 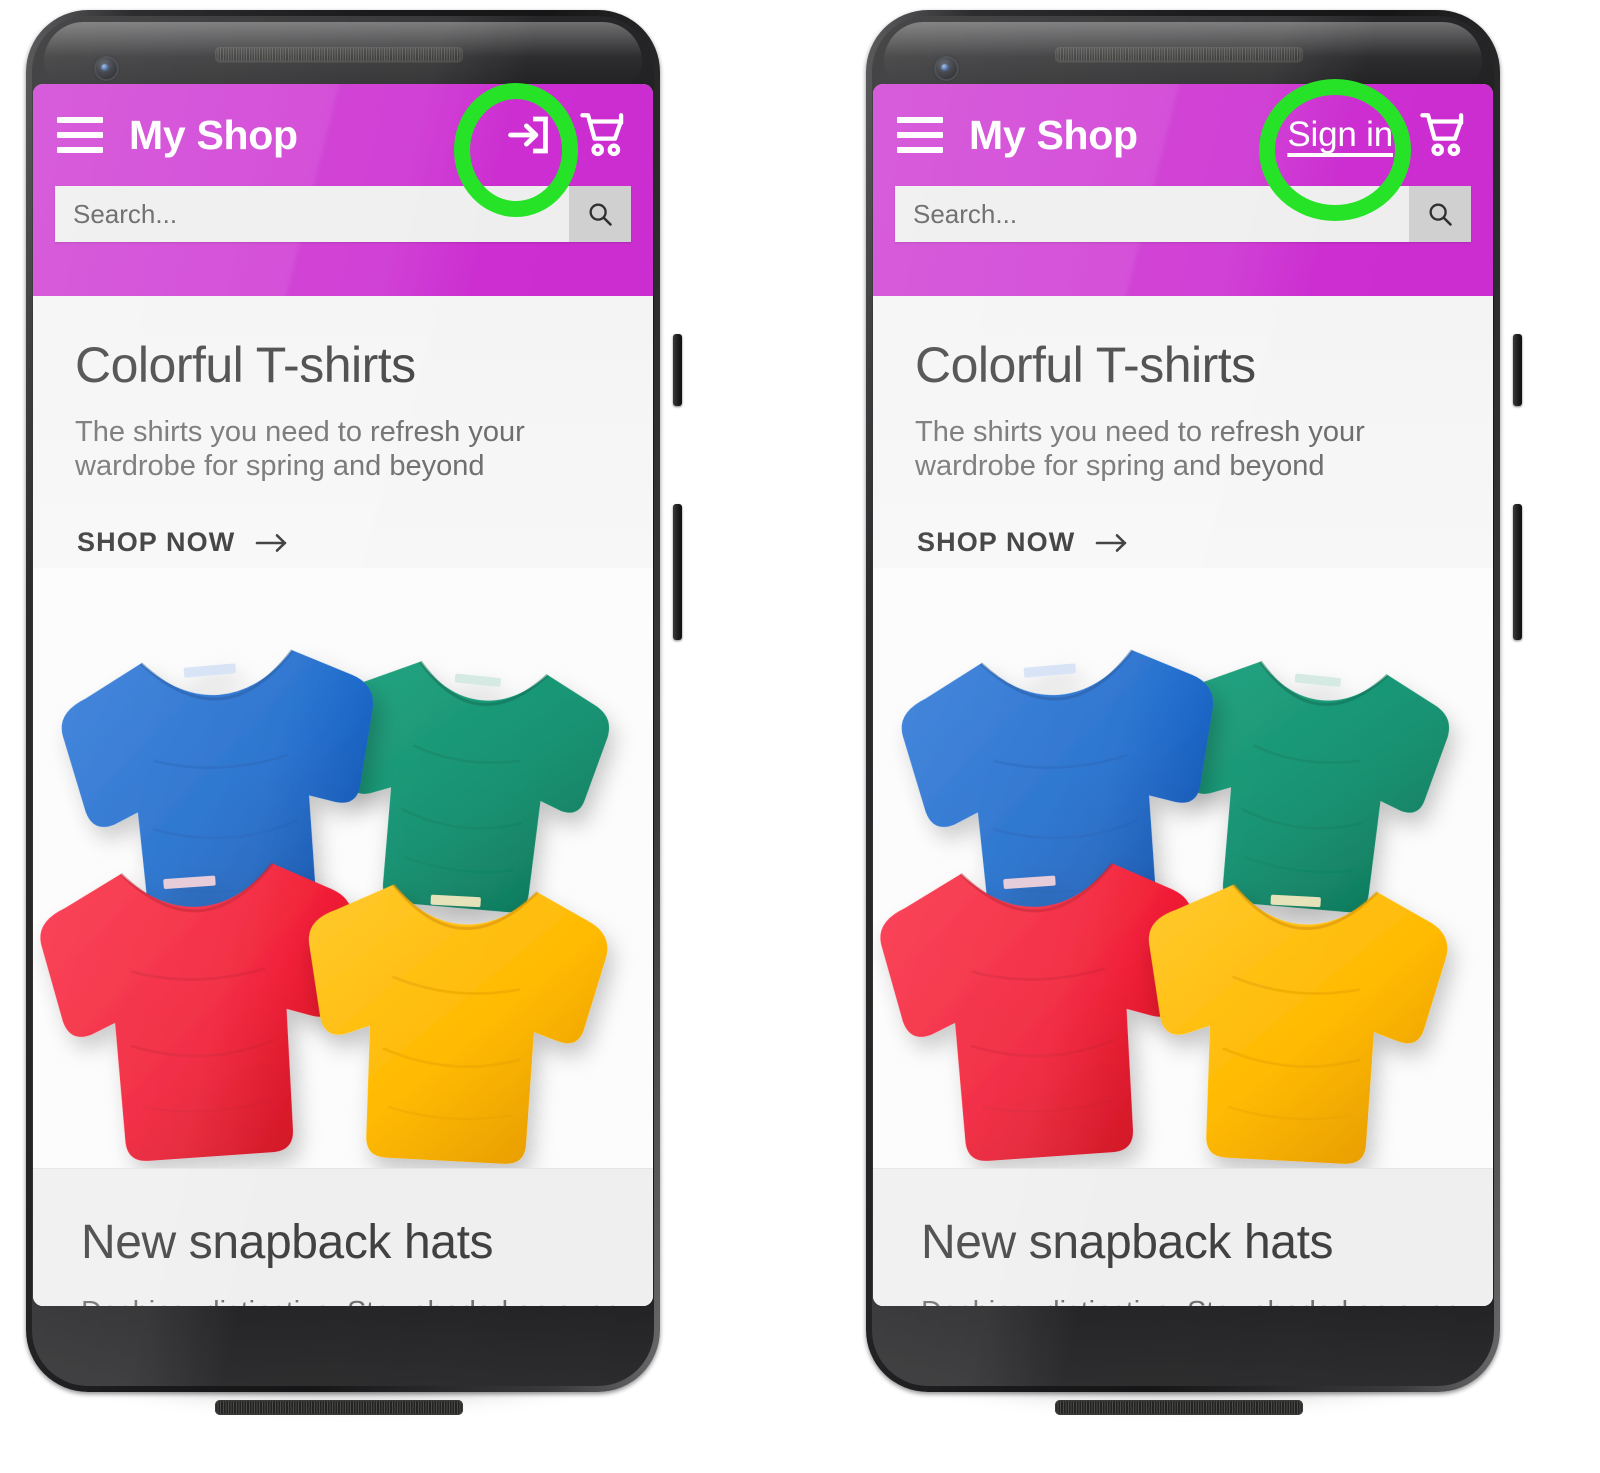 What do you see at coordinates (1183, 135) in the screenshot?
I see `app-bar-row: My Shop Sign in` at bounding box center [1183, 135].